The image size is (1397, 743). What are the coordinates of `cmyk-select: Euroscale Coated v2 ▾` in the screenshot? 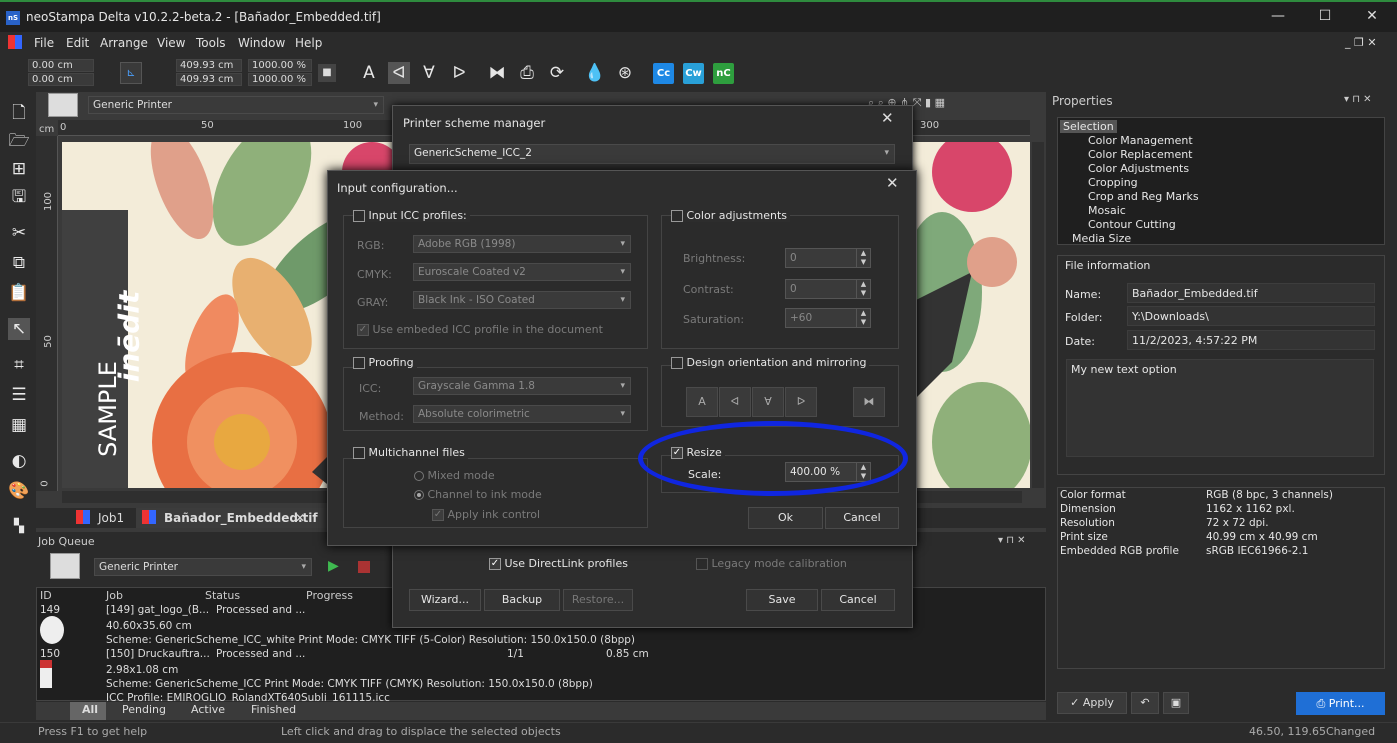 It's located at (522, 272).